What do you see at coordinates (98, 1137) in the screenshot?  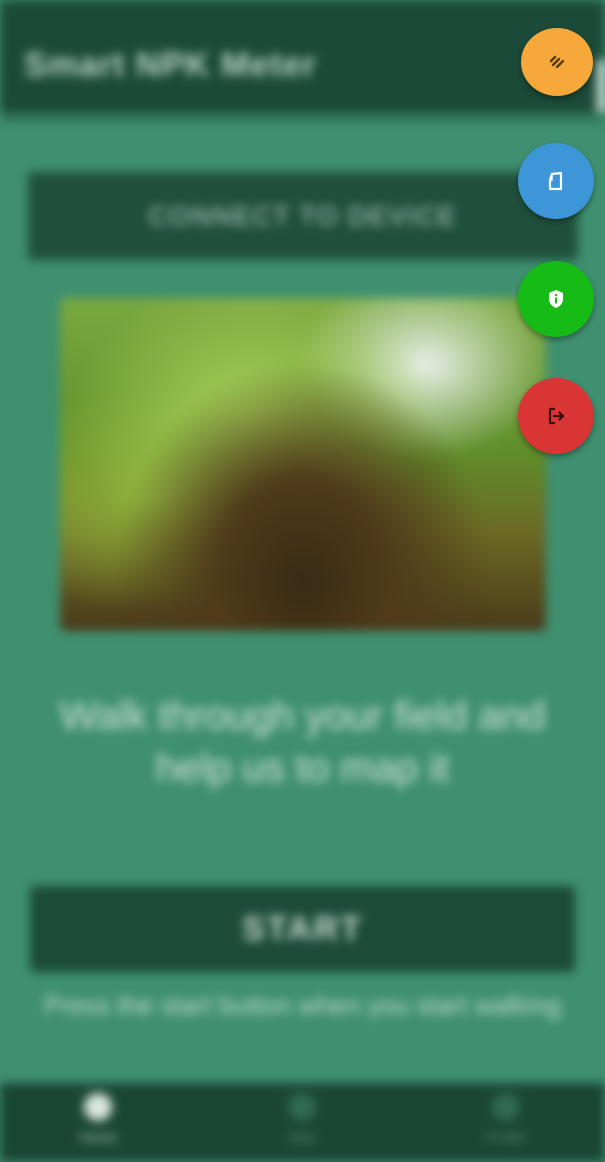 I see `nav-label-home: Home` at bounding box center [98, 1137].